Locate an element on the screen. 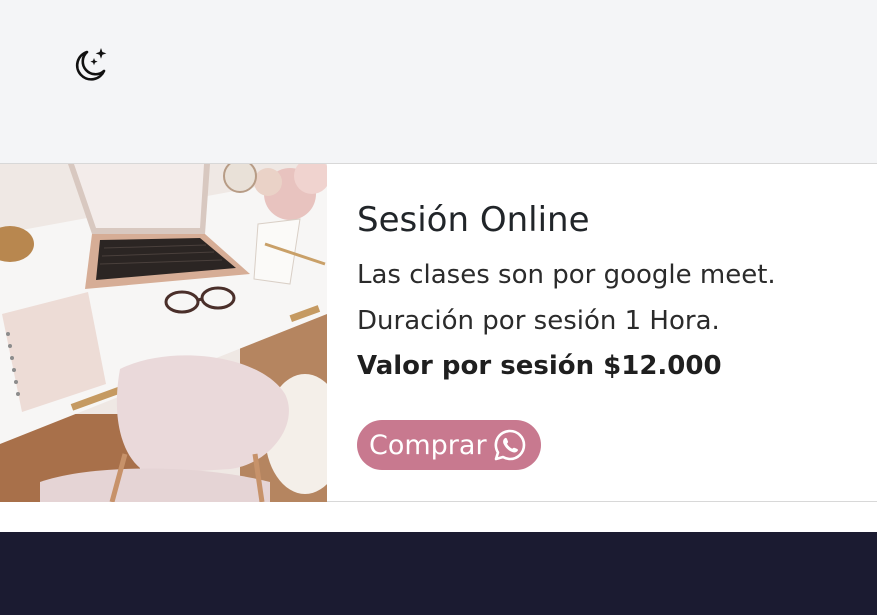  buy-button-label: Comprar is located at coordinates (428, 445).